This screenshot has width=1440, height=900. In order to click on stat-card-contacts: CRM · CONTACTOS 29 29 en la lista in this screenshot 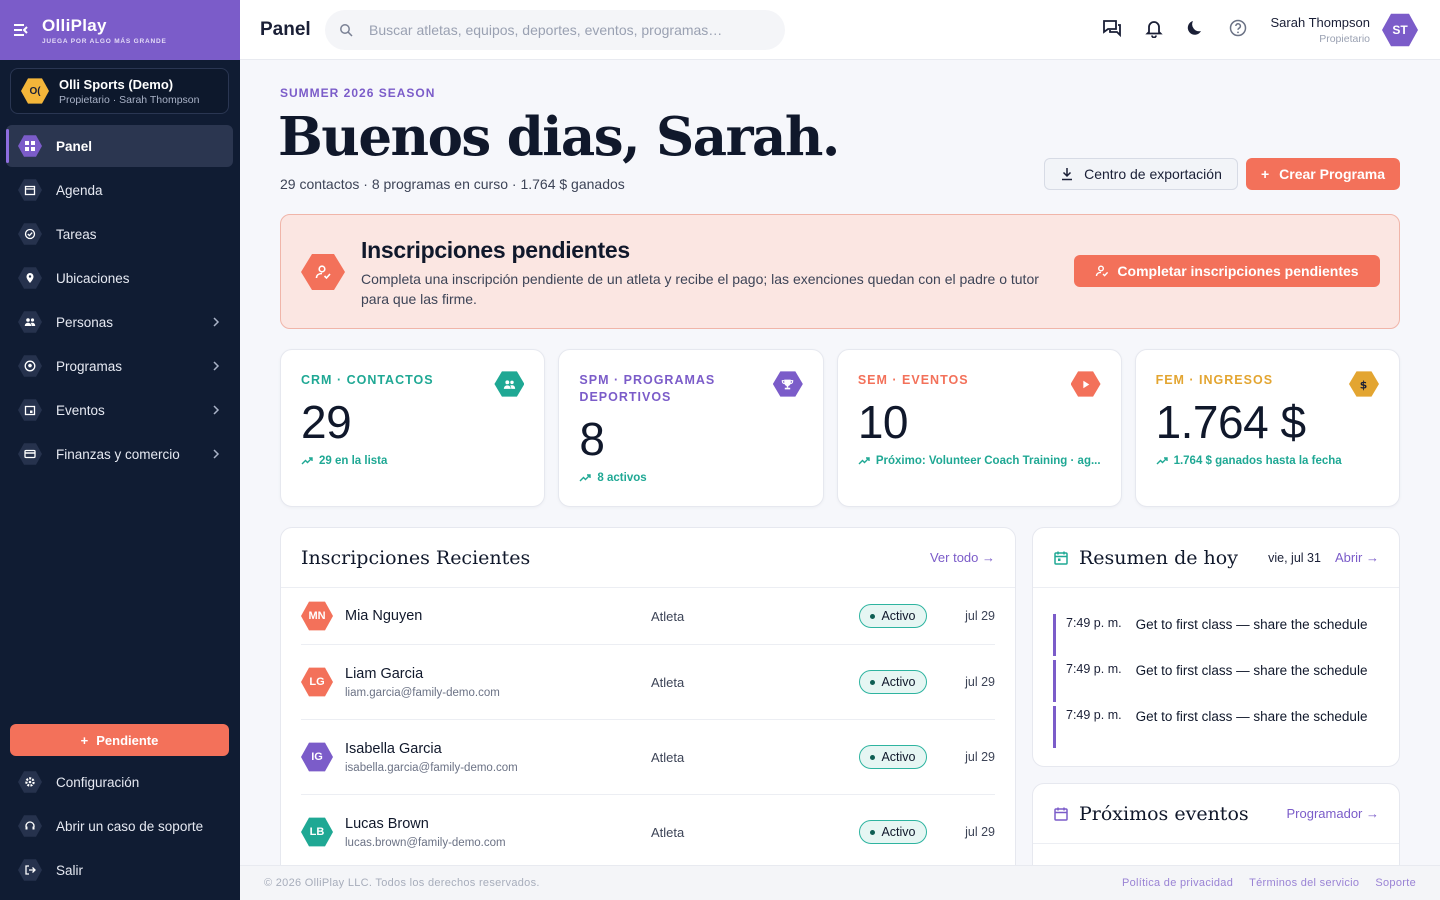, I will do `click(413, 428)`.